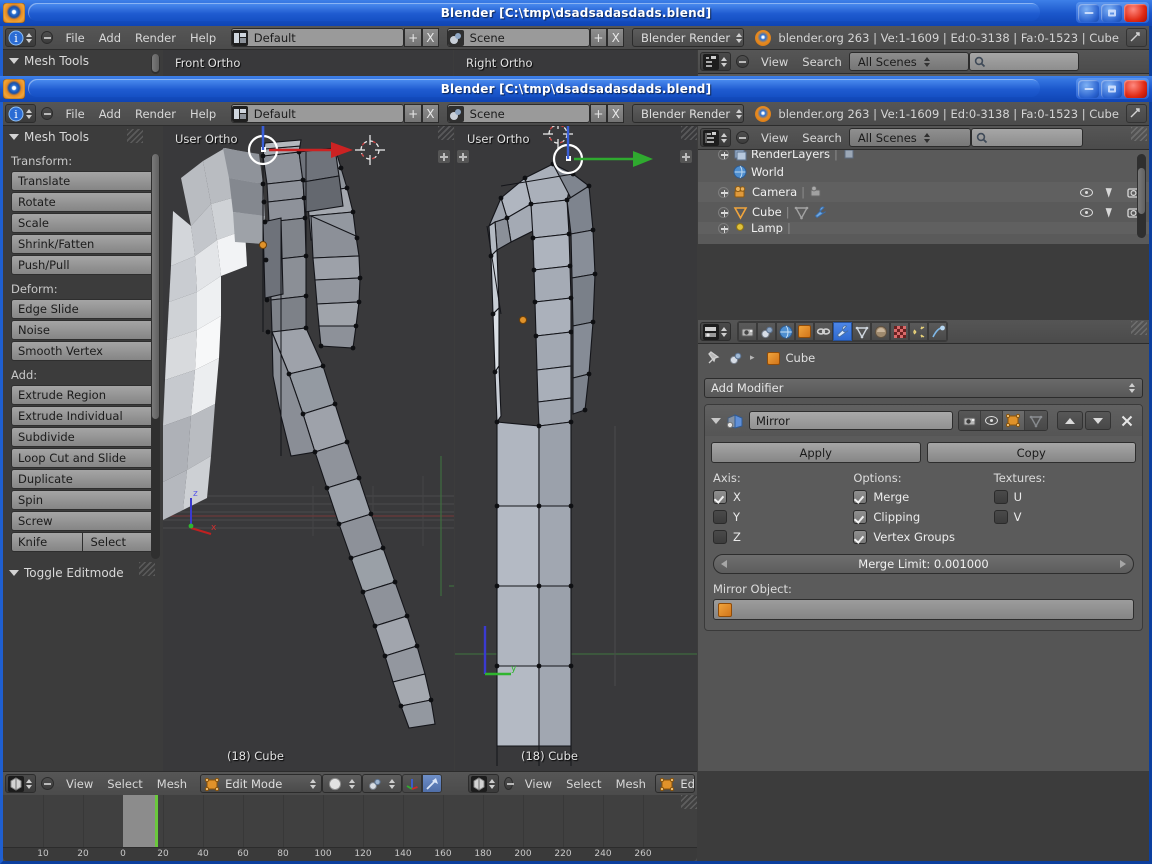 This screenshot has width=1152, height=864. What do you see at coordinates (785, 331) in the screenshot?
I see `tab-world` at bounding box center [785, 331].